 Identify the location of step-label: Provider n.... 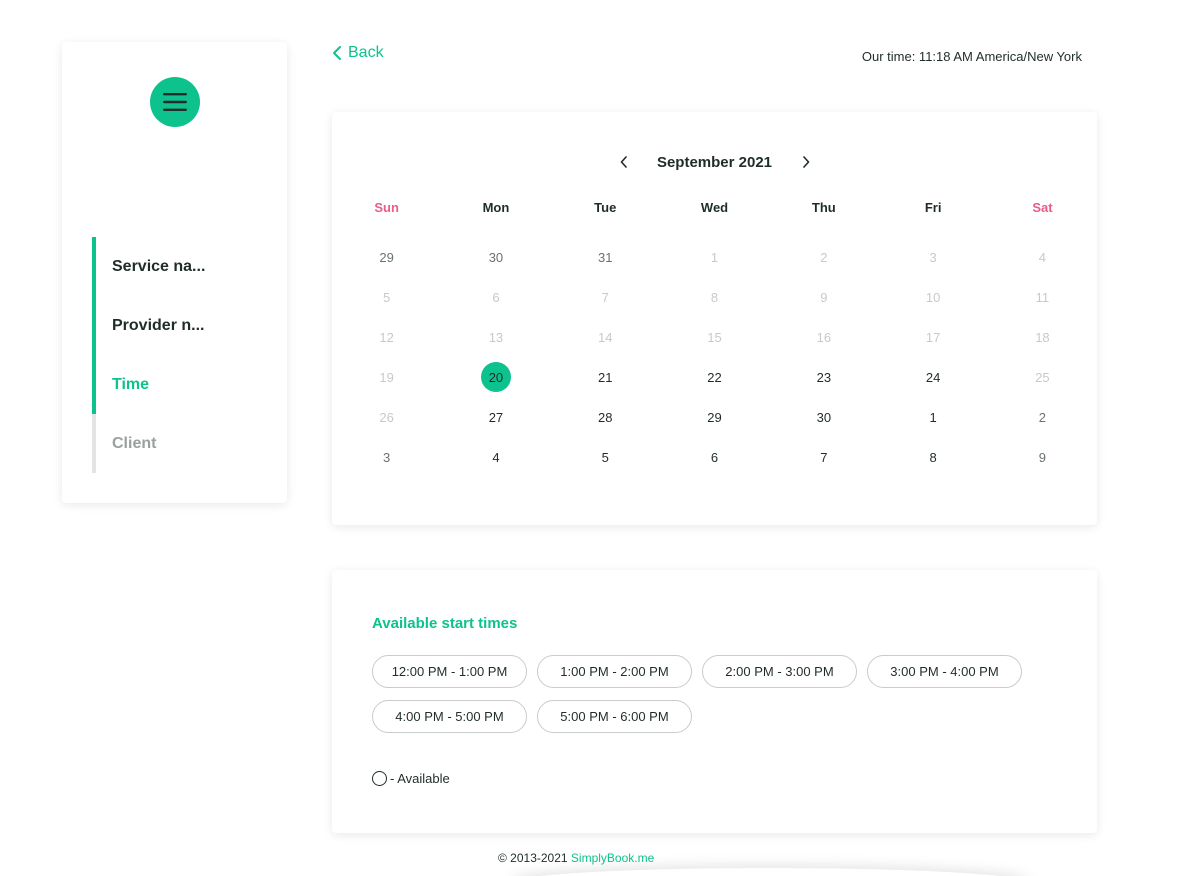
(158, 325).